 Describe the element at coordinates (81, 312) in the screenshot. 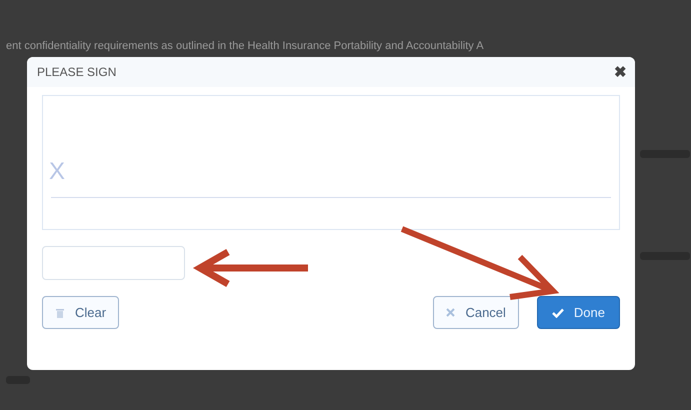

I see `clear-button: Clear` at that location.